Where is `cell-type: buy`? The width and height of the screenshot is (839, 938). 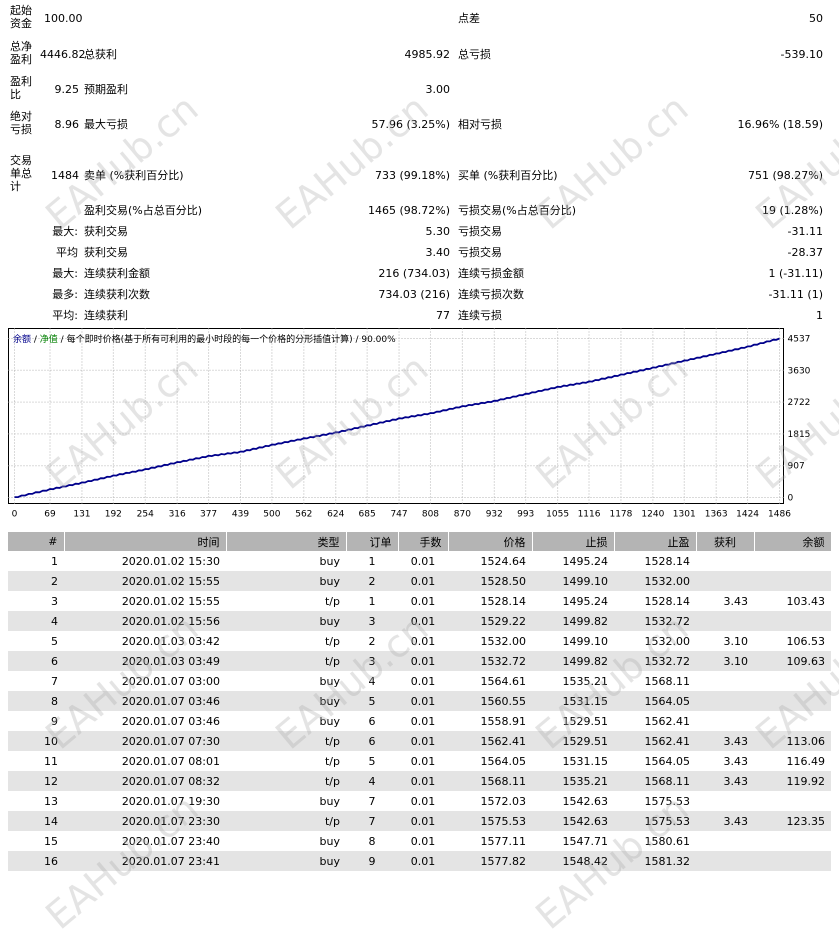
cell-type: buy is located at coordinates (286, 701).